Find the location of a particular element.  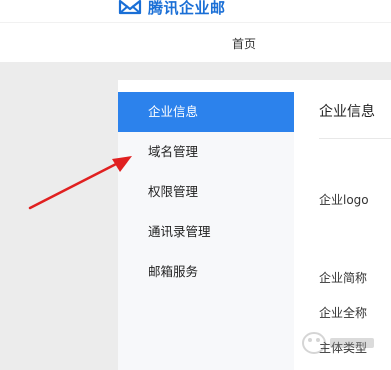

field-label-full-name: 企业全称 is located at coordinates (343, 313).